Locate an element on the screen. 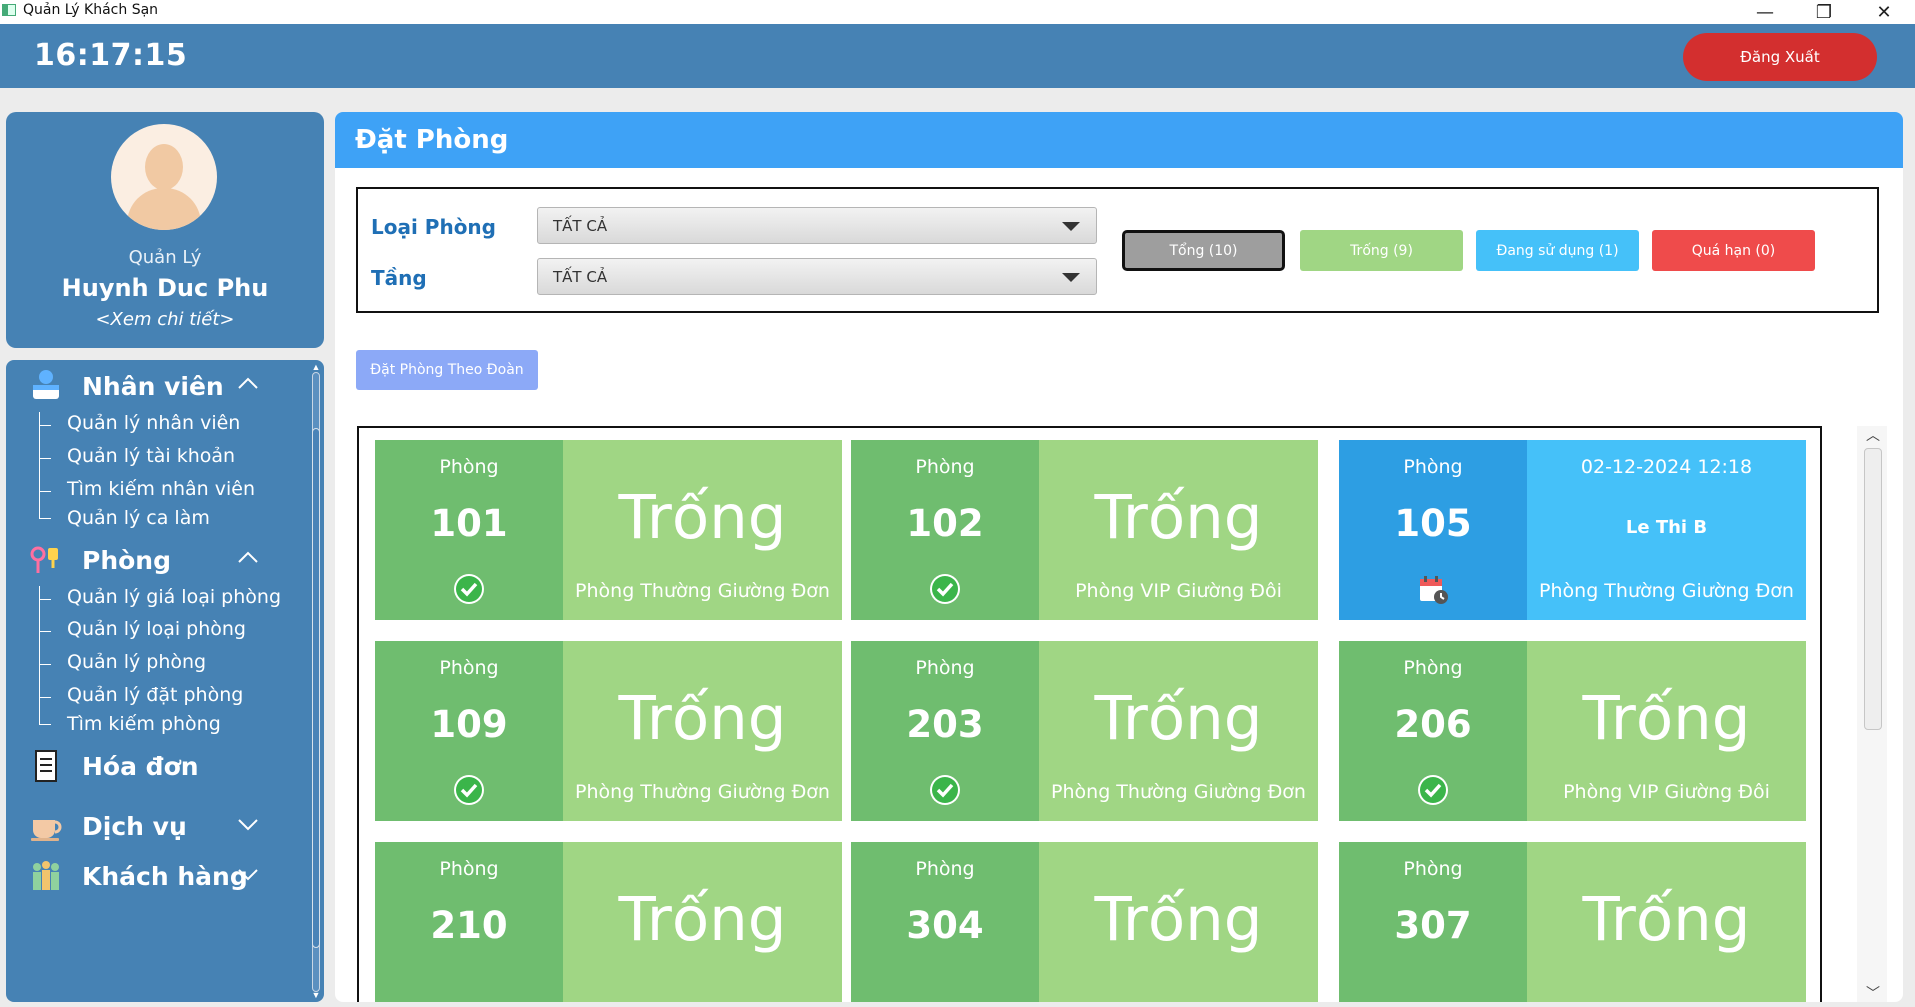 Image resolution: width=1915 pixels, height=1007 pixels. menu-item-room-type: Quản lý loại phòng is located at coordinates (153, 634).